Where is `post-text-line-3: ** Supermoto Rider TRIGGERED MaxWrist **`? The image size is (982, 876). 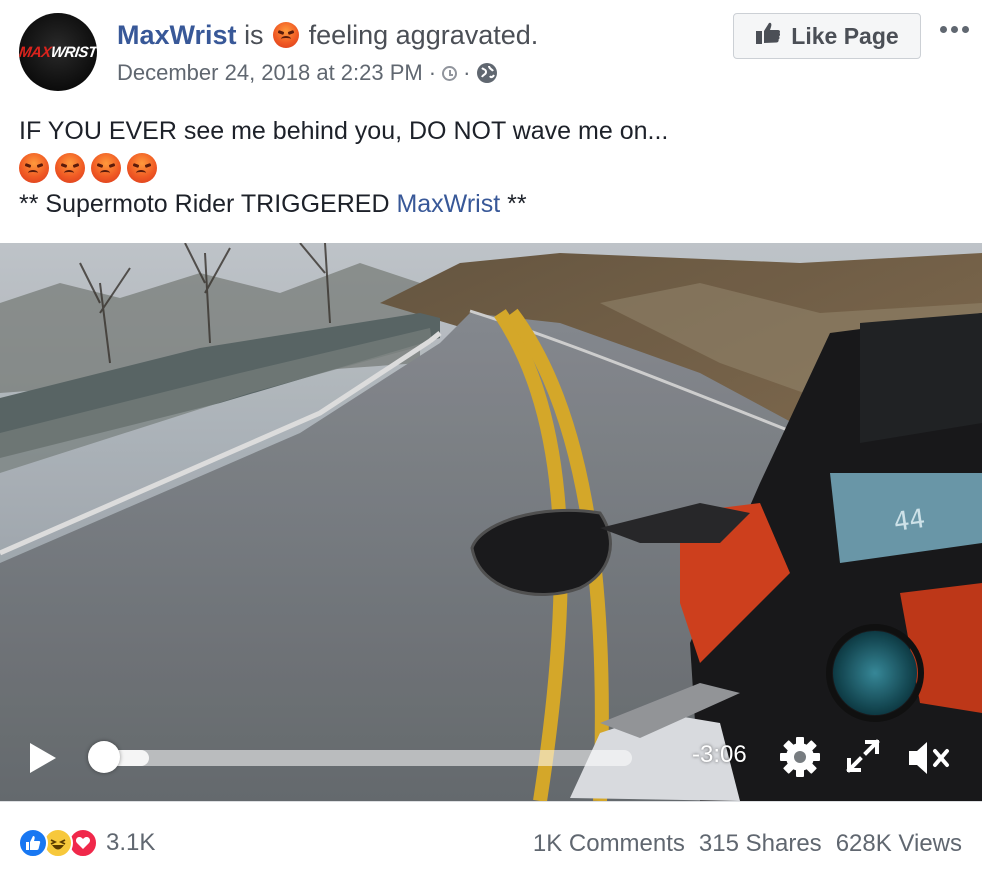 post-text-line-3: ** Supermoto Rider TRIGGERED MaxWrist ** is located at coordinates (343, 204).